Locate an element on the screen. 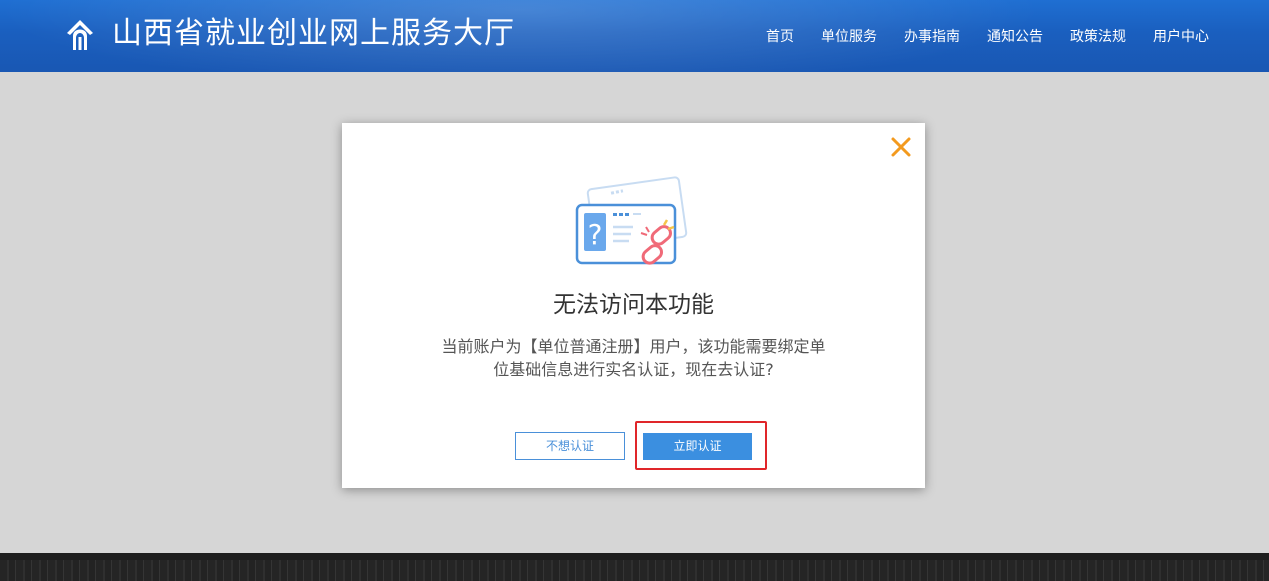 This screenshot has width=1269, height=581. nav-home: 首页 is located at coordinates (780, 36).